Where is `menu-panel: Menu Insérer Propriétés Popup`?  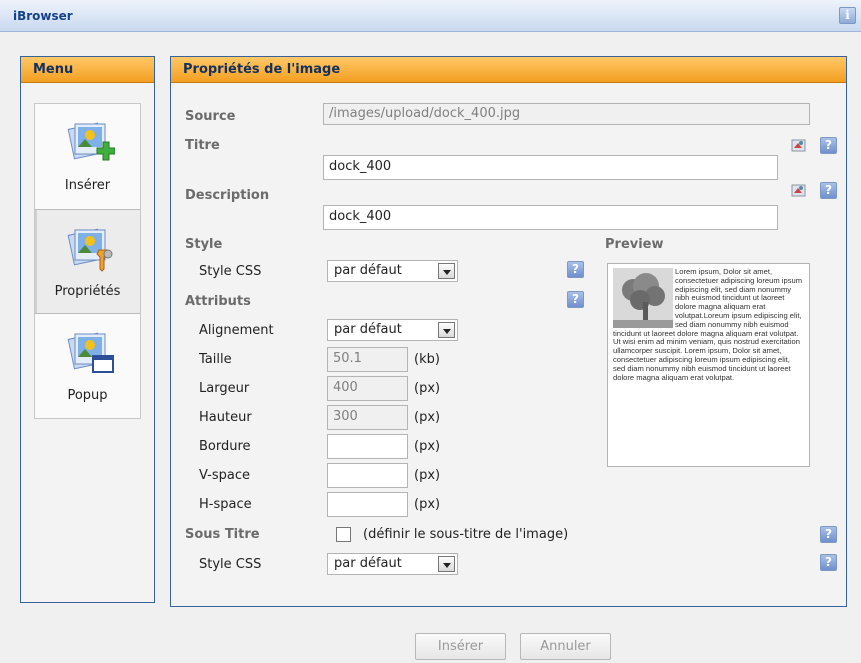 menu-panel: Menu Insérer Propriétés Popup is located at coordinates (87, 329).